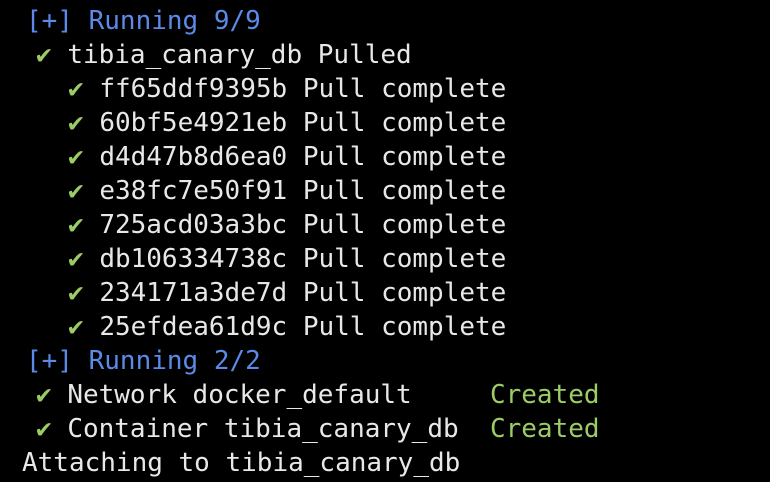 The image size is (770, 482). Describe the element at coordinates (193, 89) in the screenshot. I see `layer-id: ff65ddf9395b` at that location.